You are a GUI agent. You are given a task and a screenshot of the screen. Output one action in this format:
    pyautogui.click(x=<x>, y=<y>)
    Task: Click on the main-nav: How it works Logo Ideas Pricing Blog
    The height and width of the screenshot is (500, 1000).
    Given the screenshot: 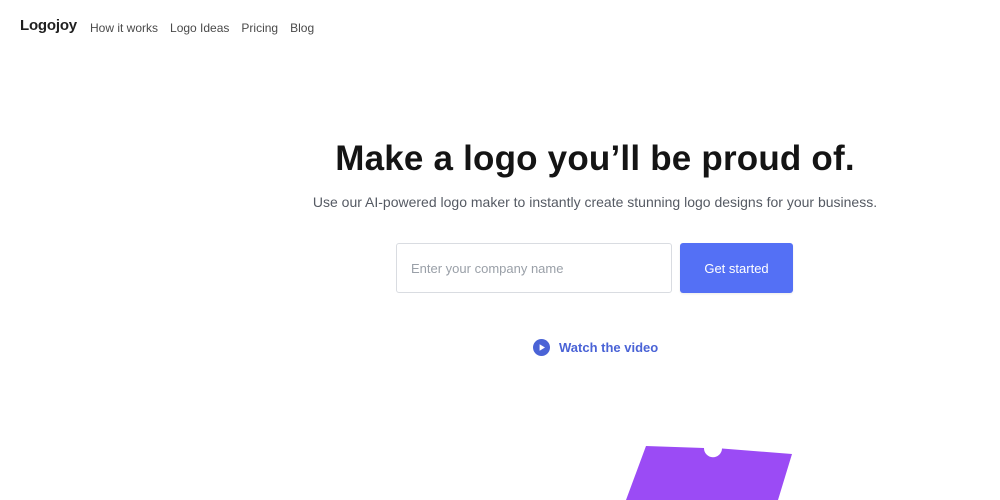 What is the action you would take?
    pyautogui.click(x=202, y=28)
    